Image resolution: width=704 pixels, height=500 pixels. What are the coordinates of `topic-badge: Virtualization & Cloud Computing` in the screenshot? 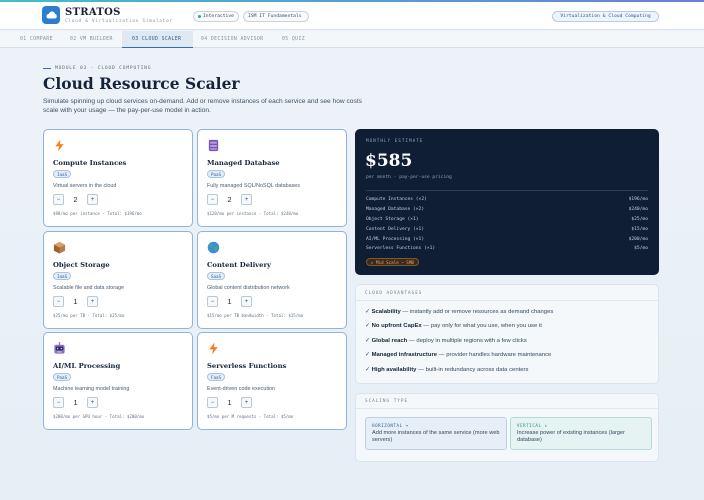 It's located at (605, 16).